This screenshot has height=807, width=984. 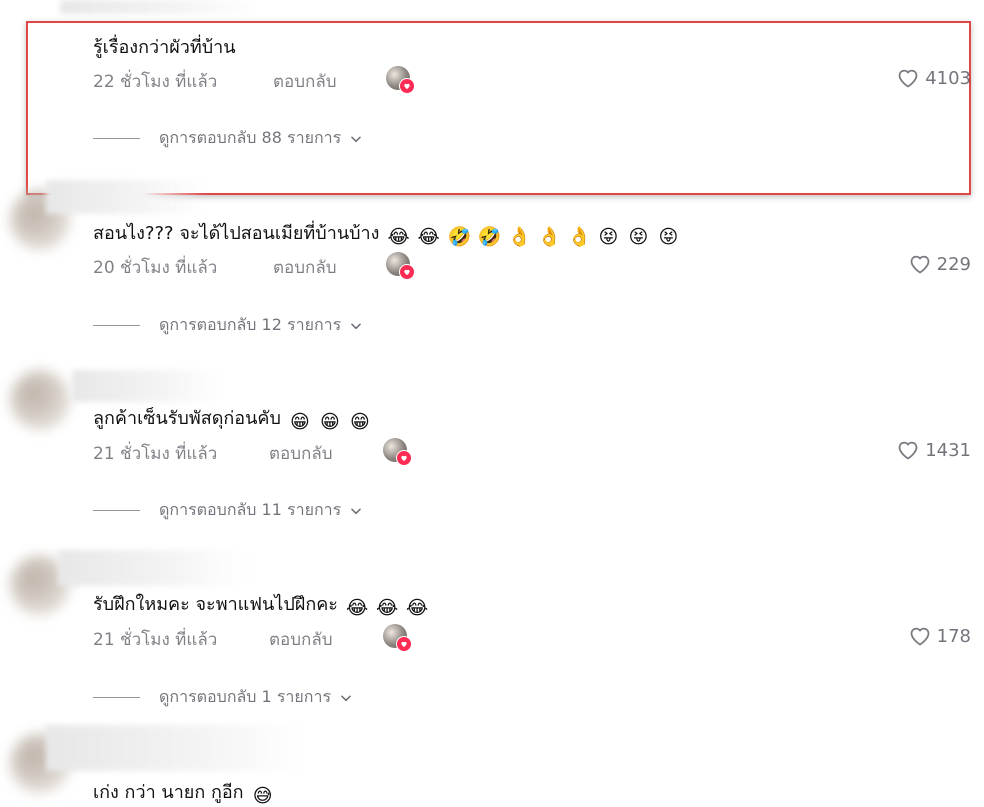 What do you see at coordinates (262, 796) in the screenshot?
I see `emoji-icon: 😅` at bounding box center [262, 796].